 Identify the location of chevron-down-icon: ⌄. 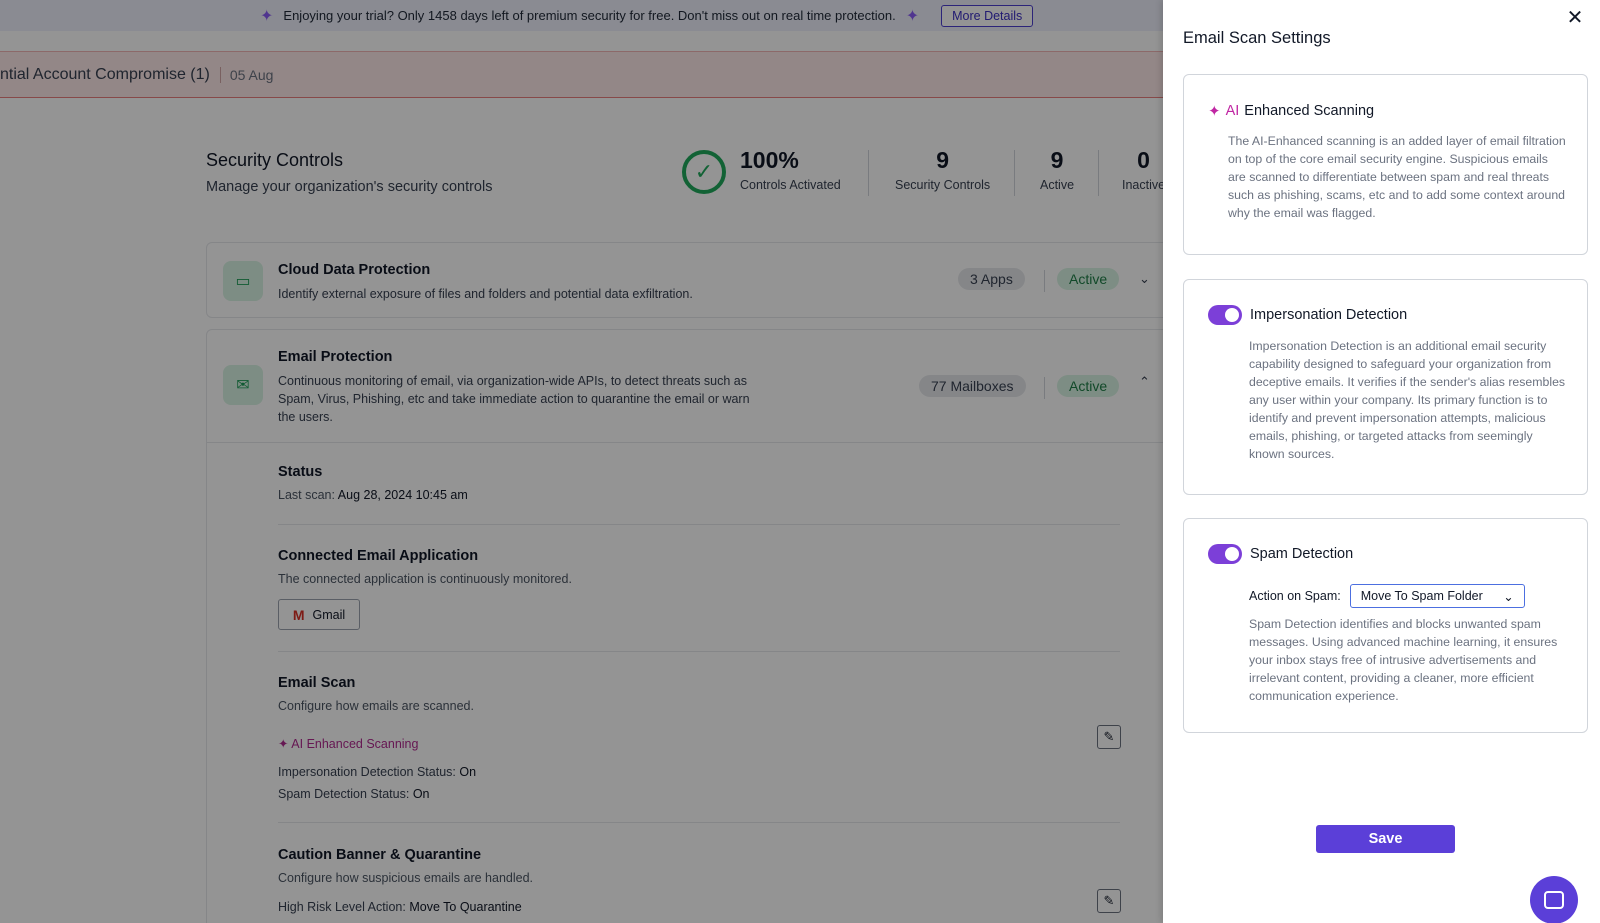
(1508, 596).